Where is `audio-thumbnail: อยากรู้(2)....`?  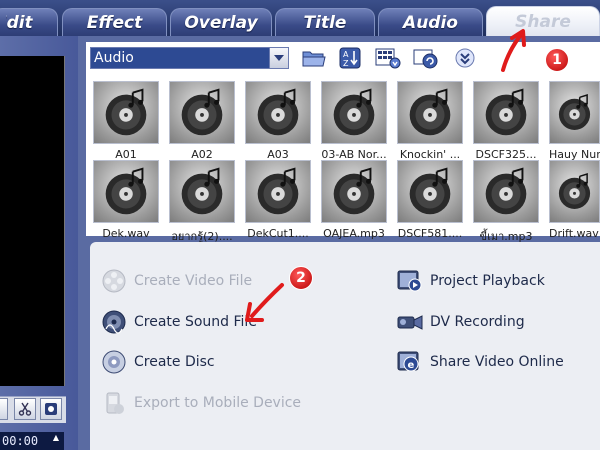 audio-thumbnail: อยากรู้(2).... is located at coordinates (202, 201).